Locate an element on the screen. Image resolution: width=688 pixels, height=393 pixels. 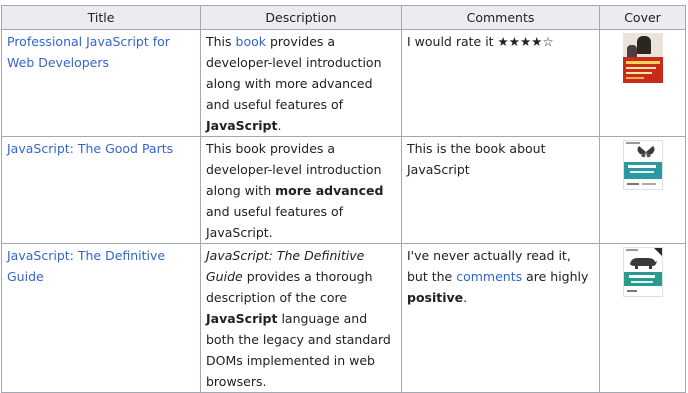
comment-bold-text: positive is located at coordinates (435, 297).